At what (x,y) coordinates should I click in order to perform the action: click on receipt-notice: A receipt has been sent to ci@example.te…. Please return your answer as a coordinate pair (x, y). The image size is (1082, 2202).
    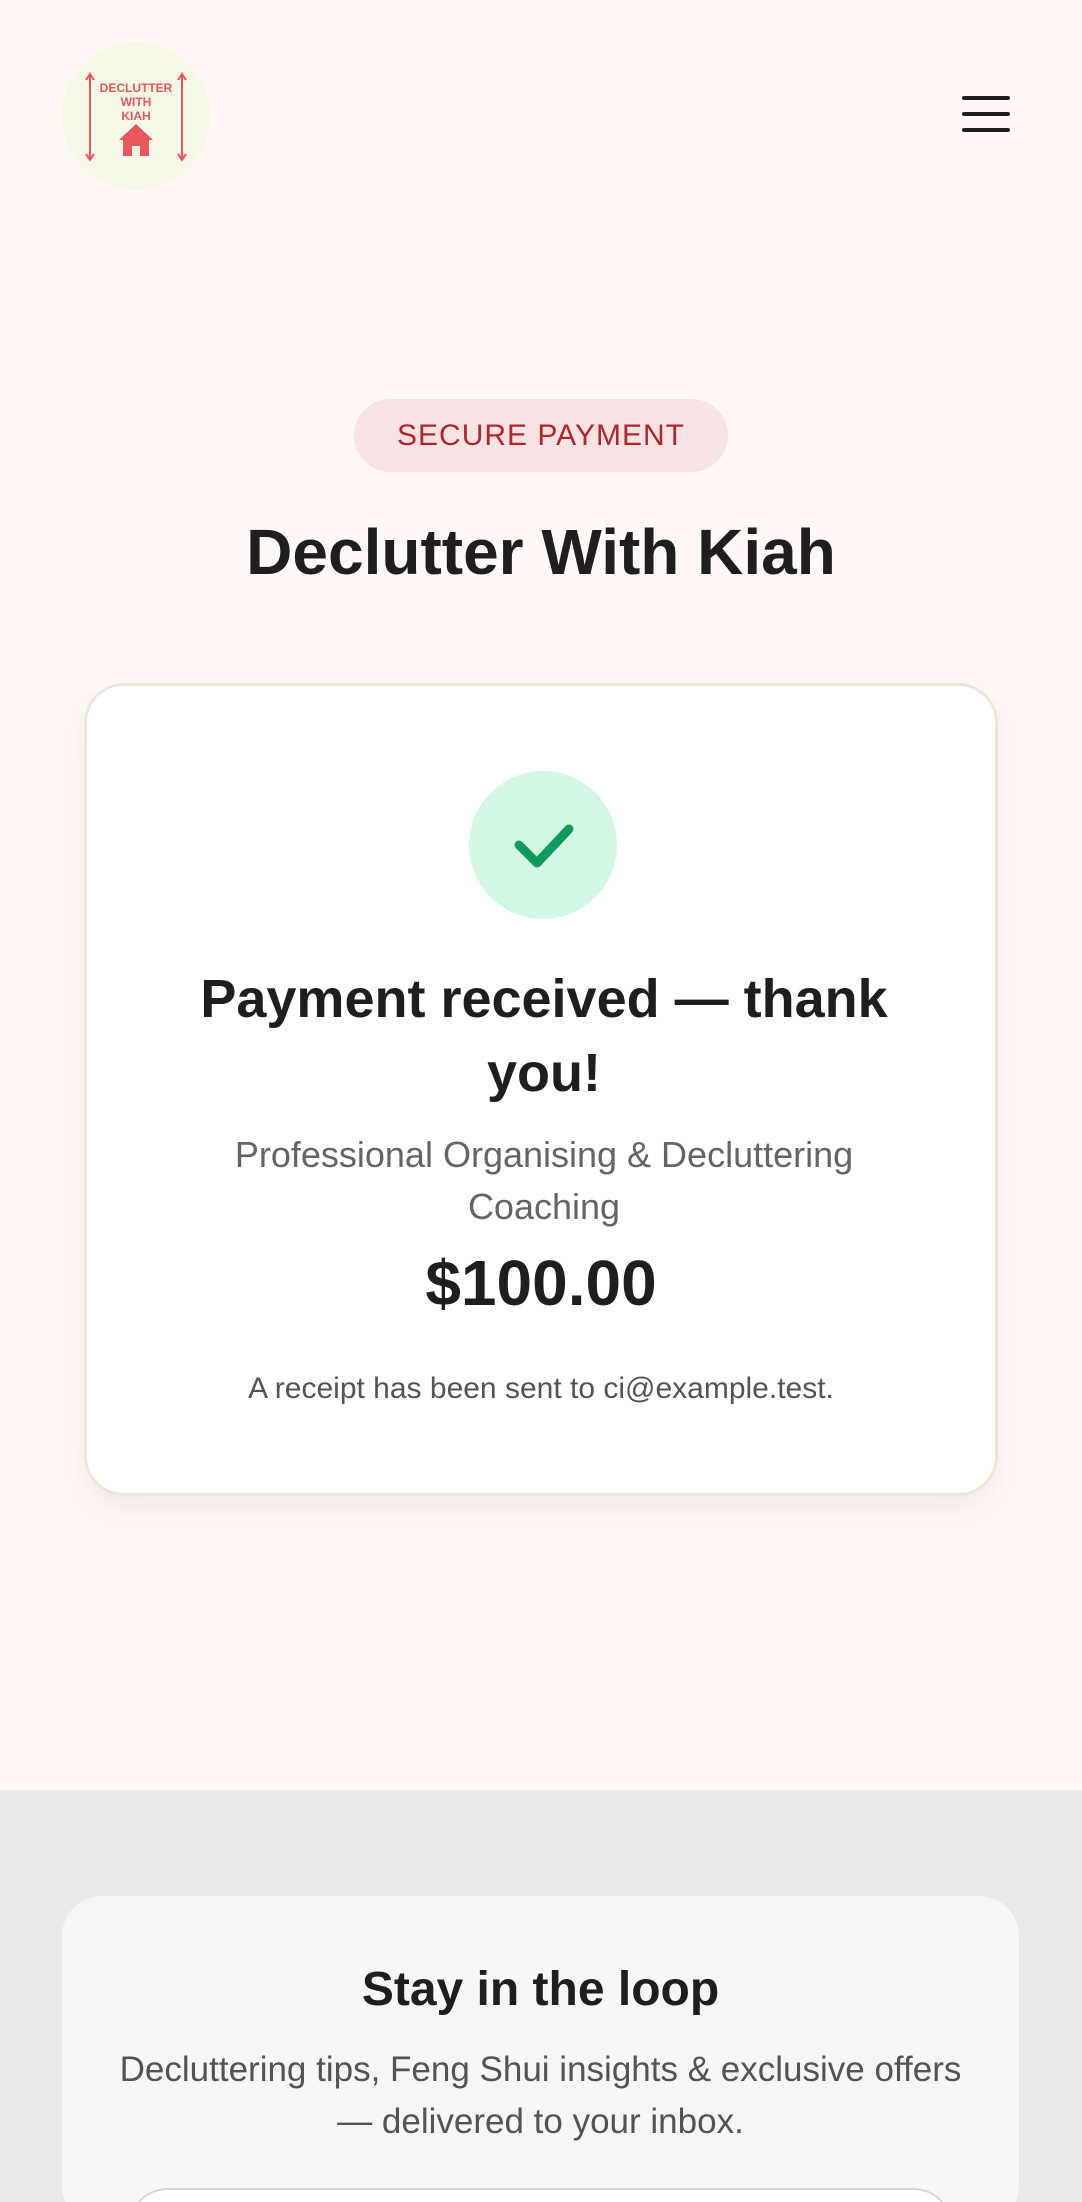
    Looking at the image, I should click on (541, 1388).